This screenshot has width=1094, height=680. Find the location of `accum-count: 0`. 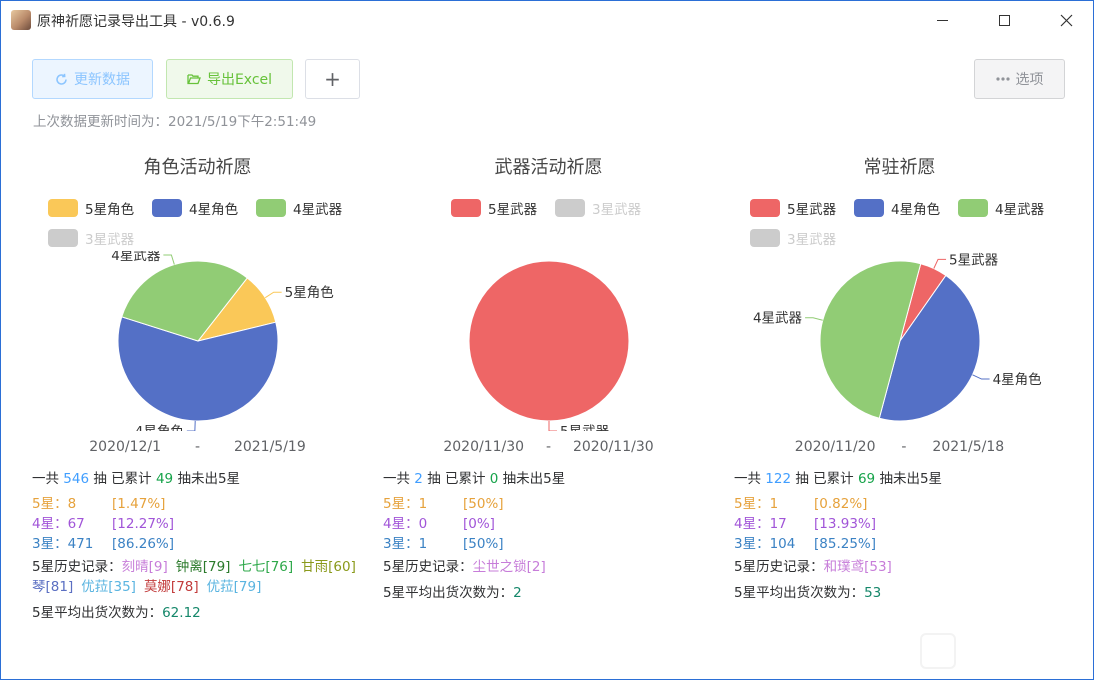

accum-count: 0 is located at coordinates (494, 479).